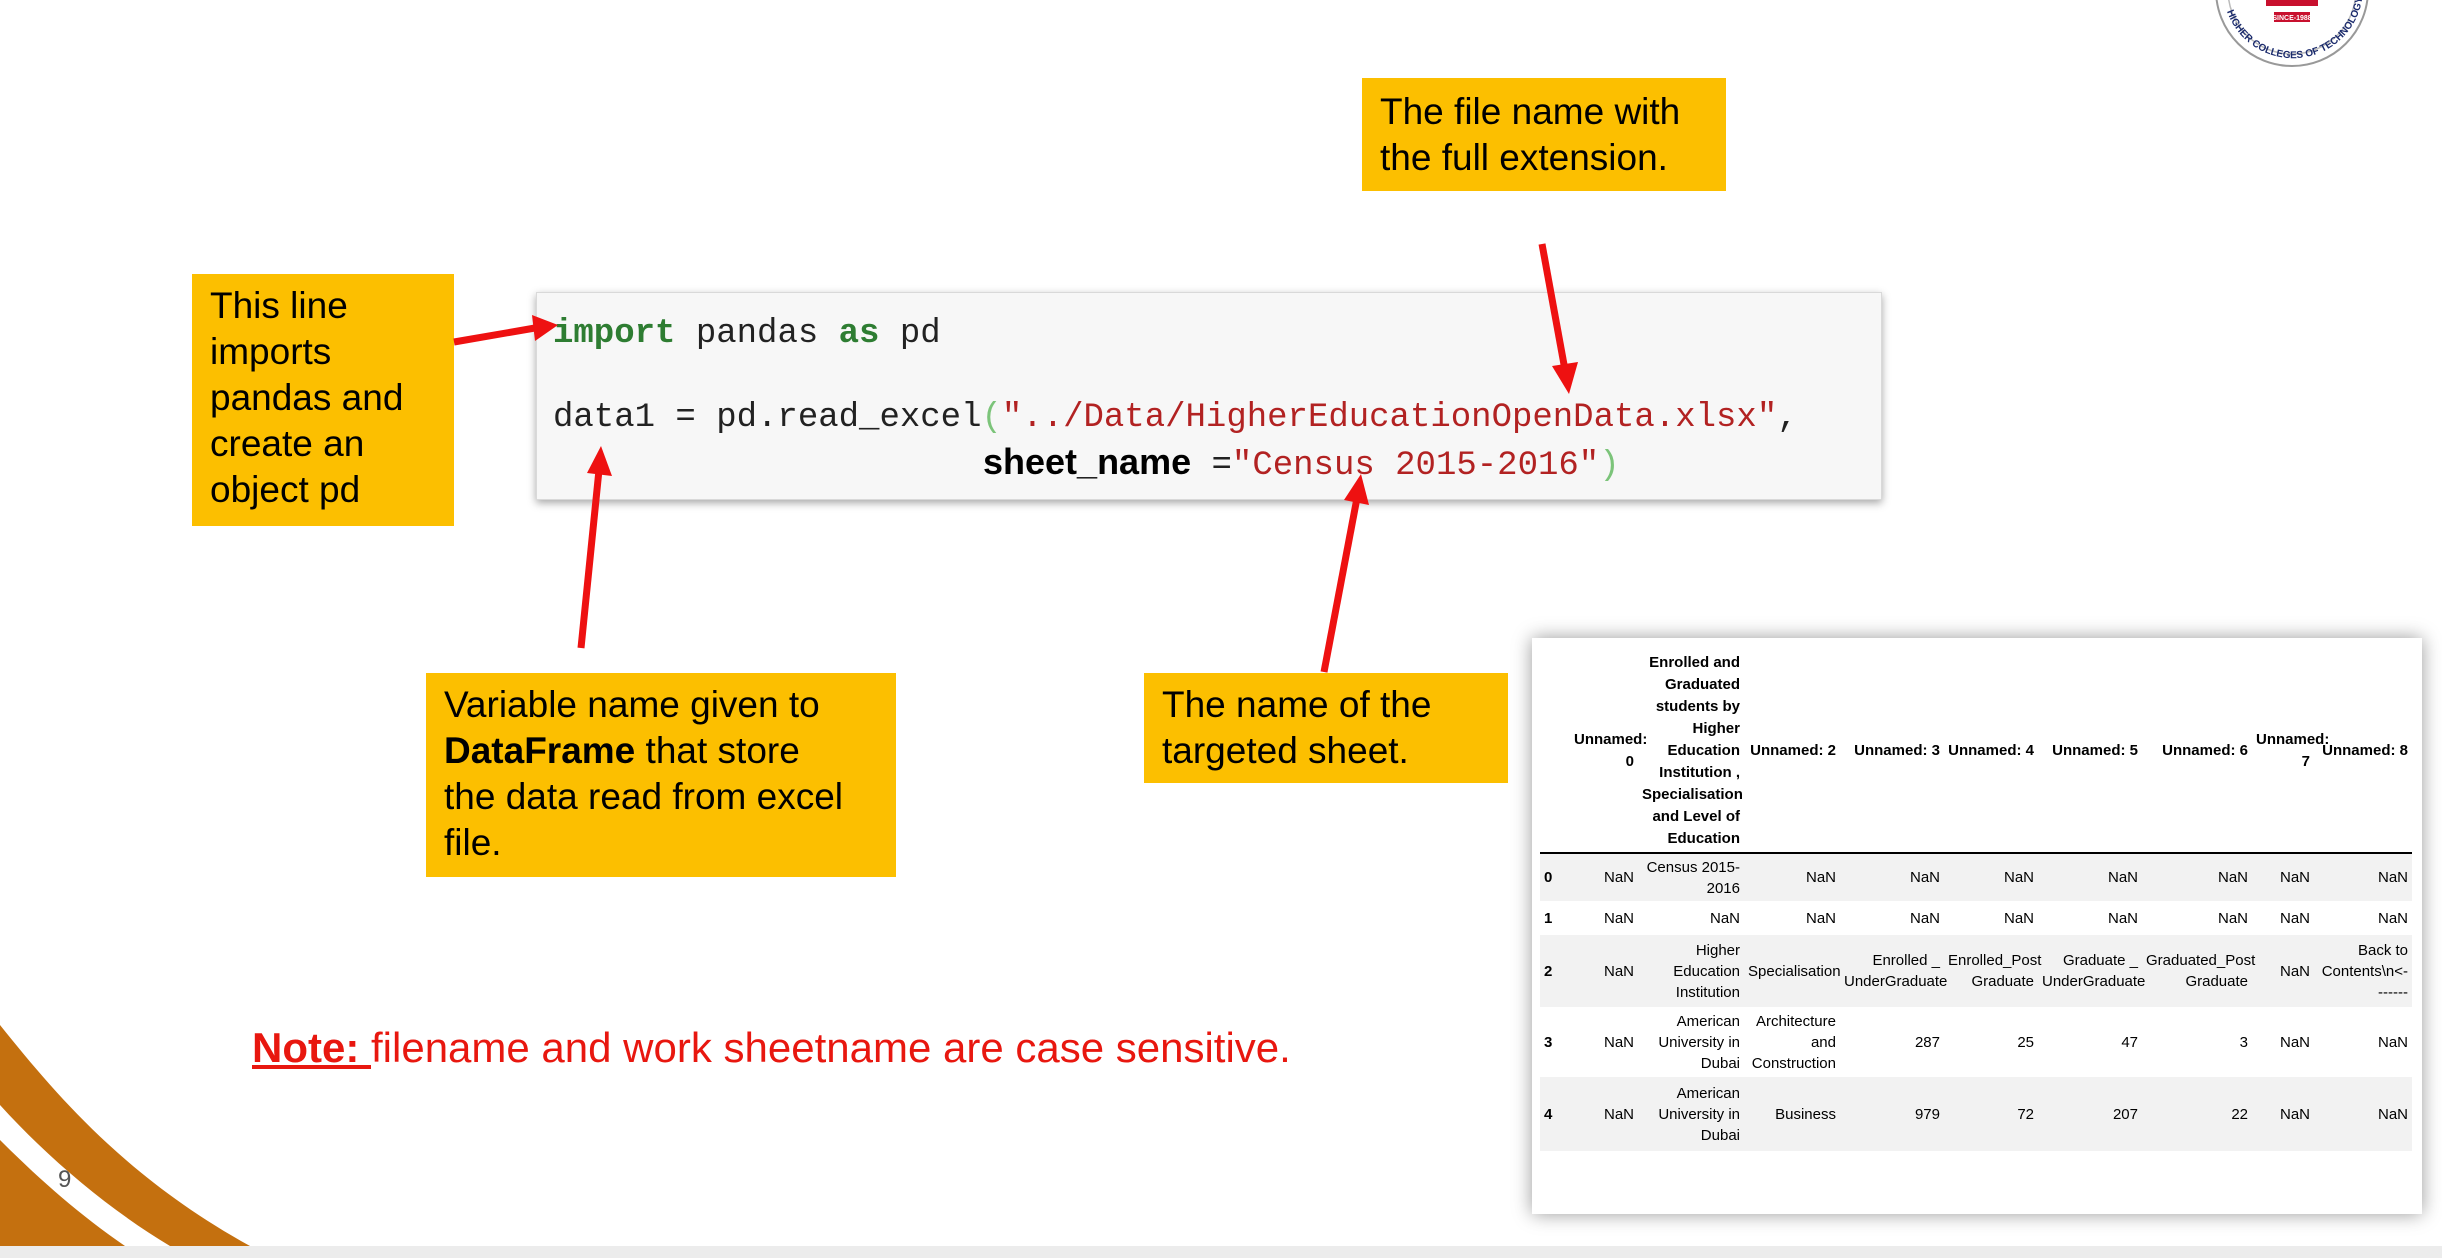 The image size is (2442, 1258). Describe the element at coordinates (1548, 971) in the screenshot. I see `row-index-cell: 2` at that location.